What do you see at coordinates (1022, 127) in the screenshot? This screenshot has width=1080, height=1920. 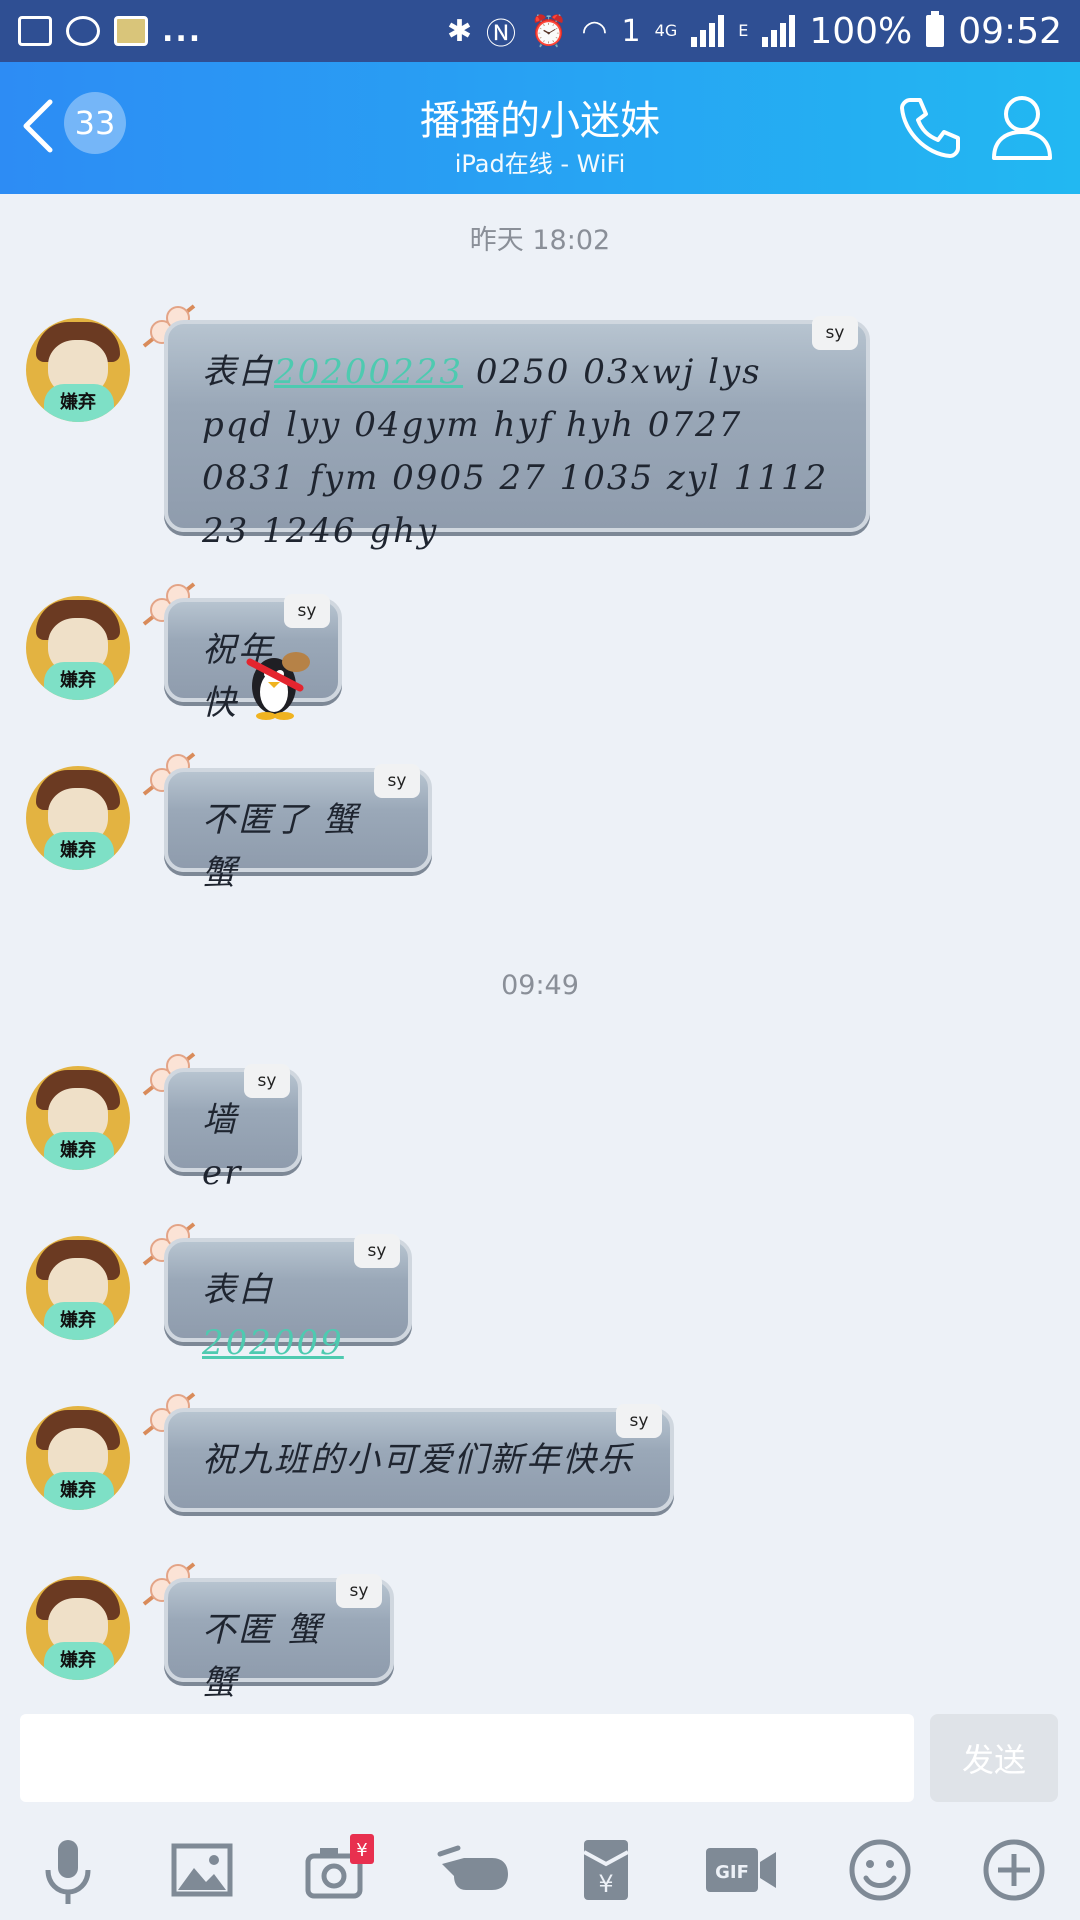 I see `profile-icon` at bounding box center [1022, 127].